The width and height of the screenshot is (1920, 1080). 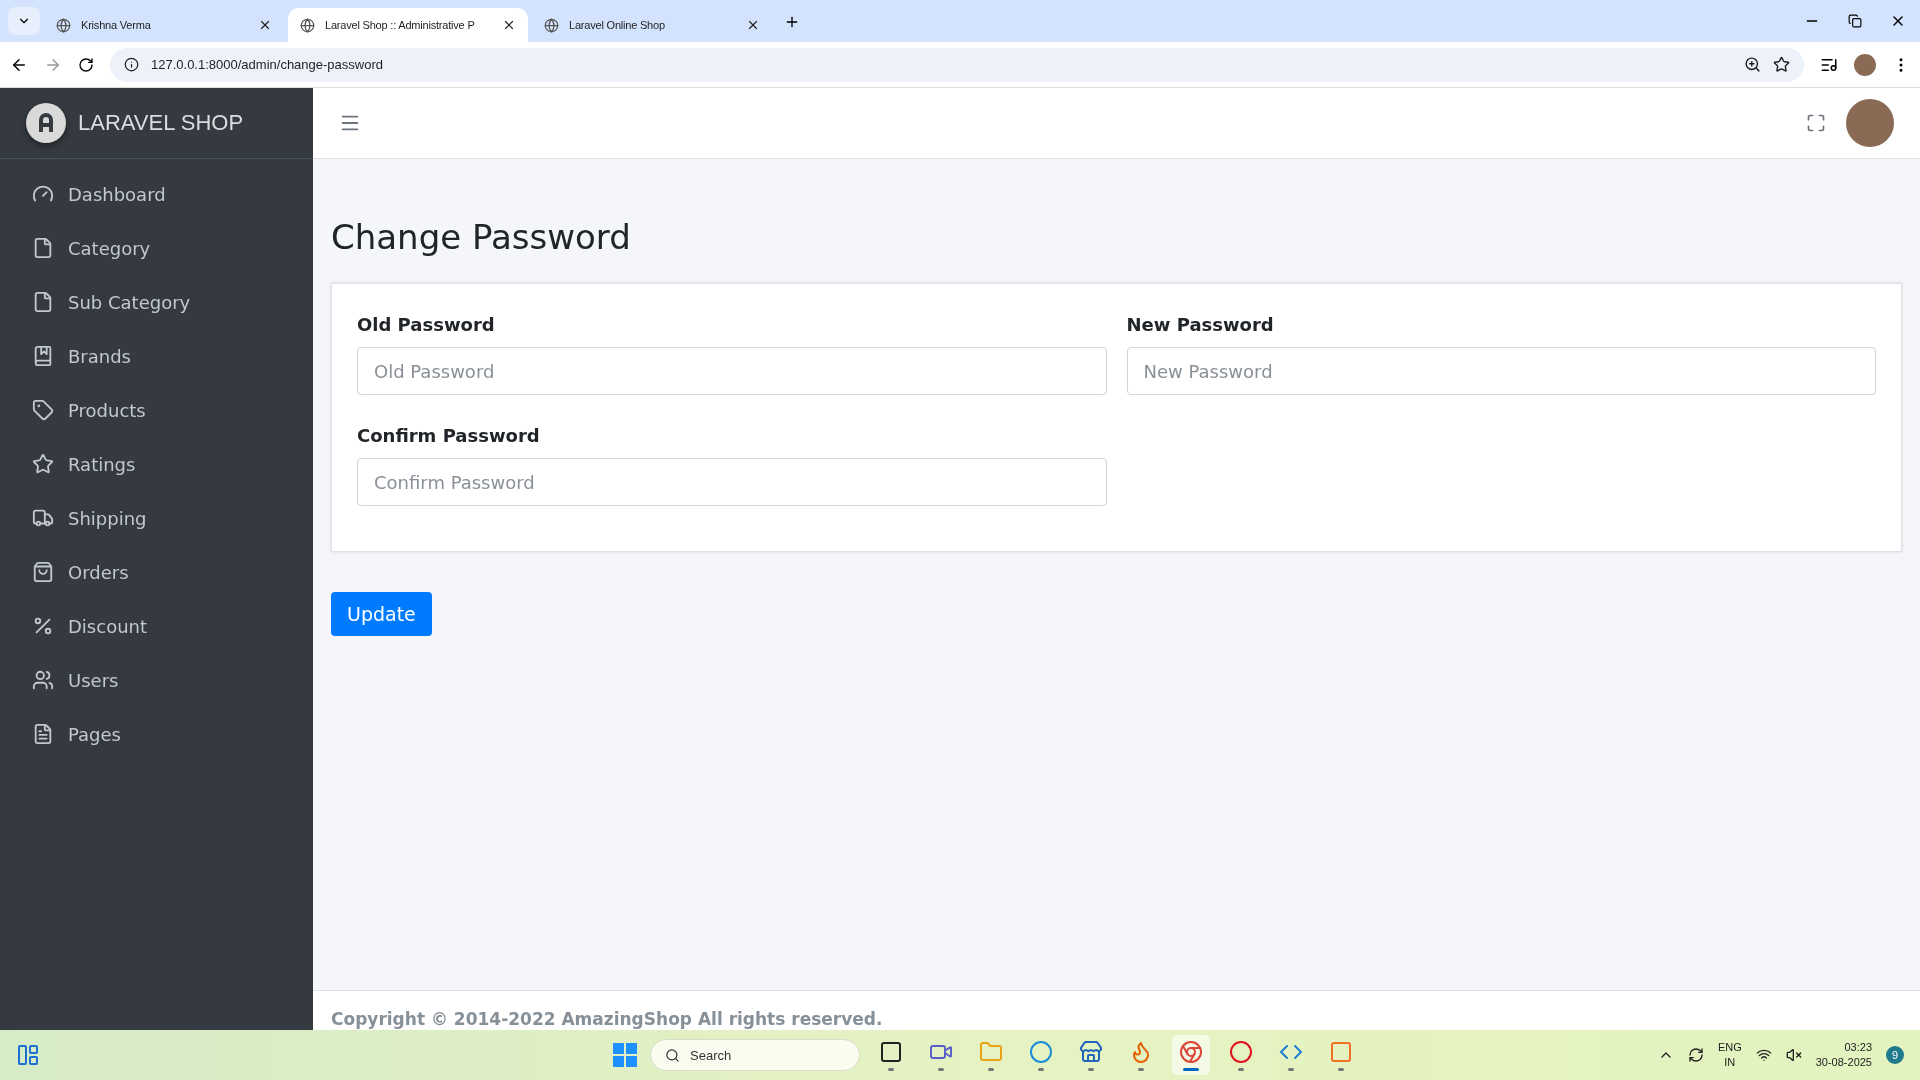 I want to click on tag-icon, so click(x=43, y=410).